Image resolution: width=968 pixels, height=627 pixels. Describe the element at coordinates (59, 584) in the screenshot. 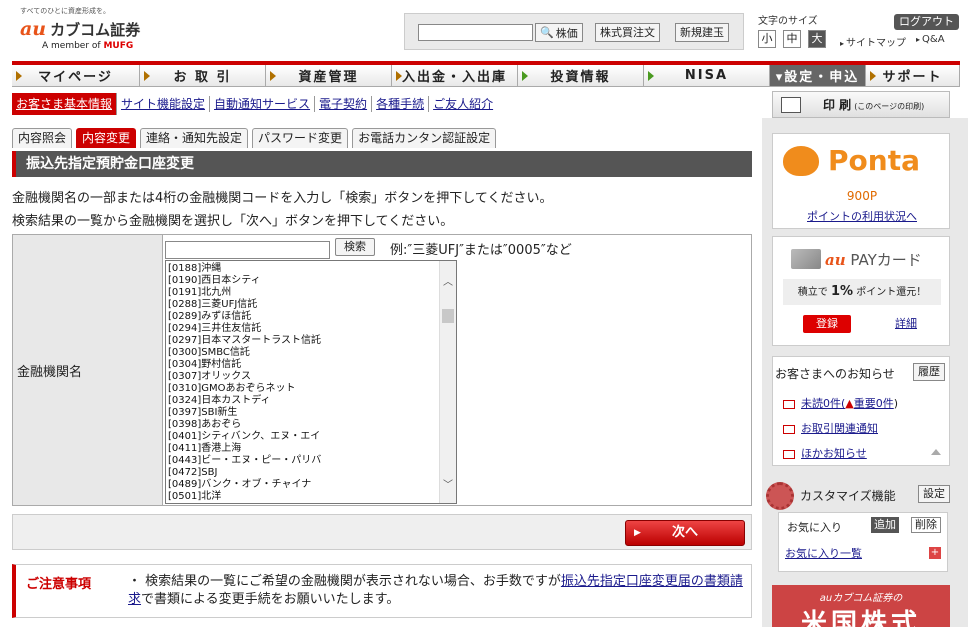

I see `notice-title: ご注意事項` at that location.